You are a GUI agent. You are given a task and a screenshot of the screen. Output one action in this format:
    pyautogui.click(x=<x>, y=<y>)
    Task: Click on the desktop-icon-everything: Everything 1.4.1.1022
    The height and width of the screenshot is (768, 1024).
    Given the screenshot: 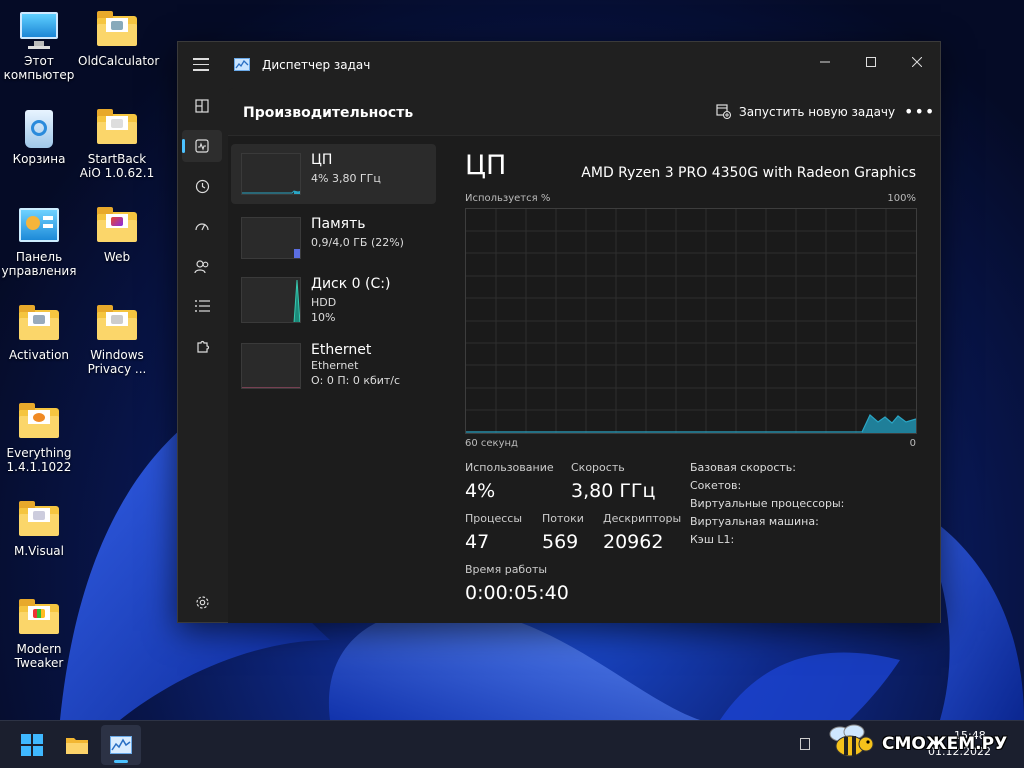 What is the action you would take?
    pyautogui.click(x=39, y=438)
    